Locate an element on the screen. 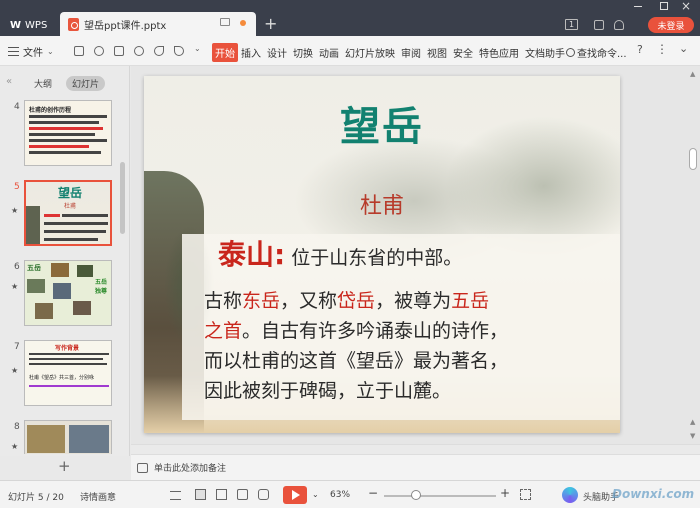 The image size is (700, 508). search-icon is located at coordinates (570, 52).